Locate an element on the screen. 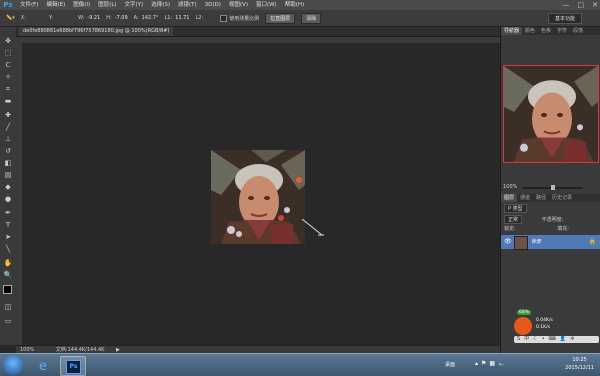  clock: 10:25 2015/12/11 is located at coordinates (579, 364).